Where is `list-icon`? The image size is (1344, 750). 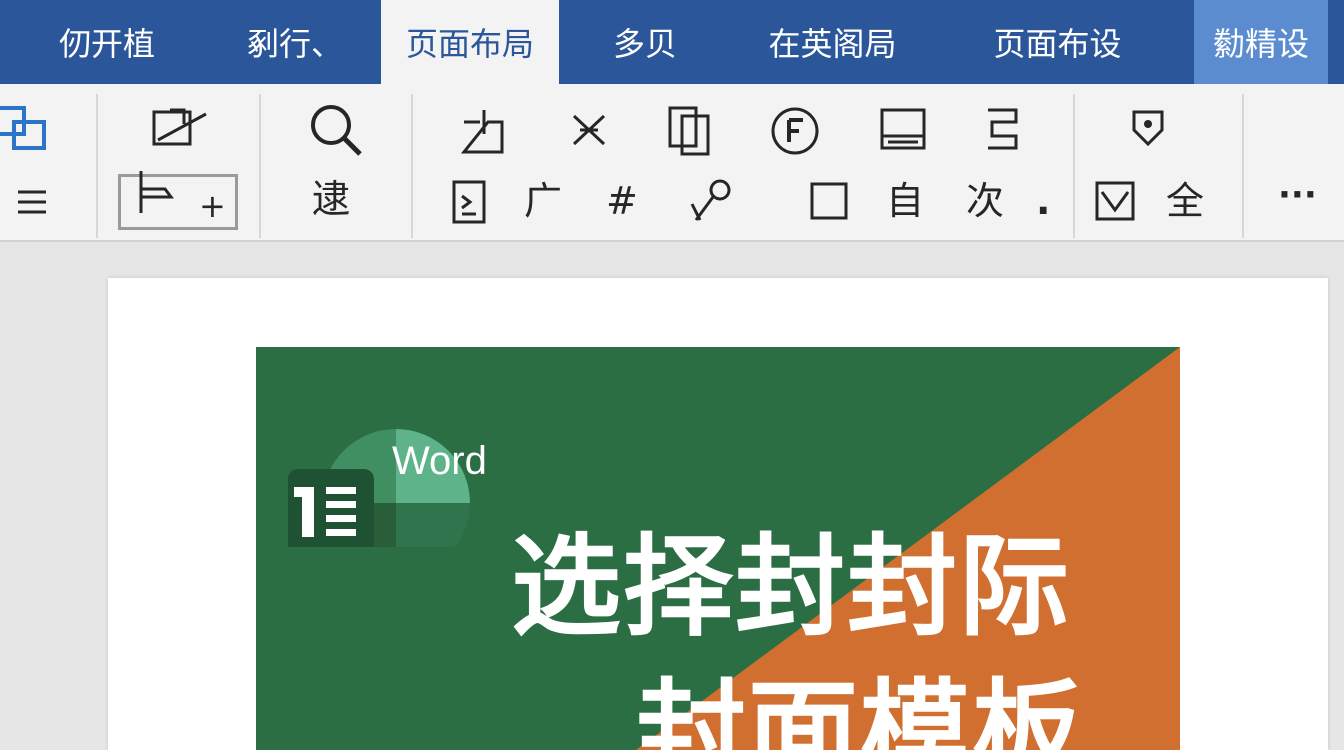
list-icon is located at coordinates (32, 202).